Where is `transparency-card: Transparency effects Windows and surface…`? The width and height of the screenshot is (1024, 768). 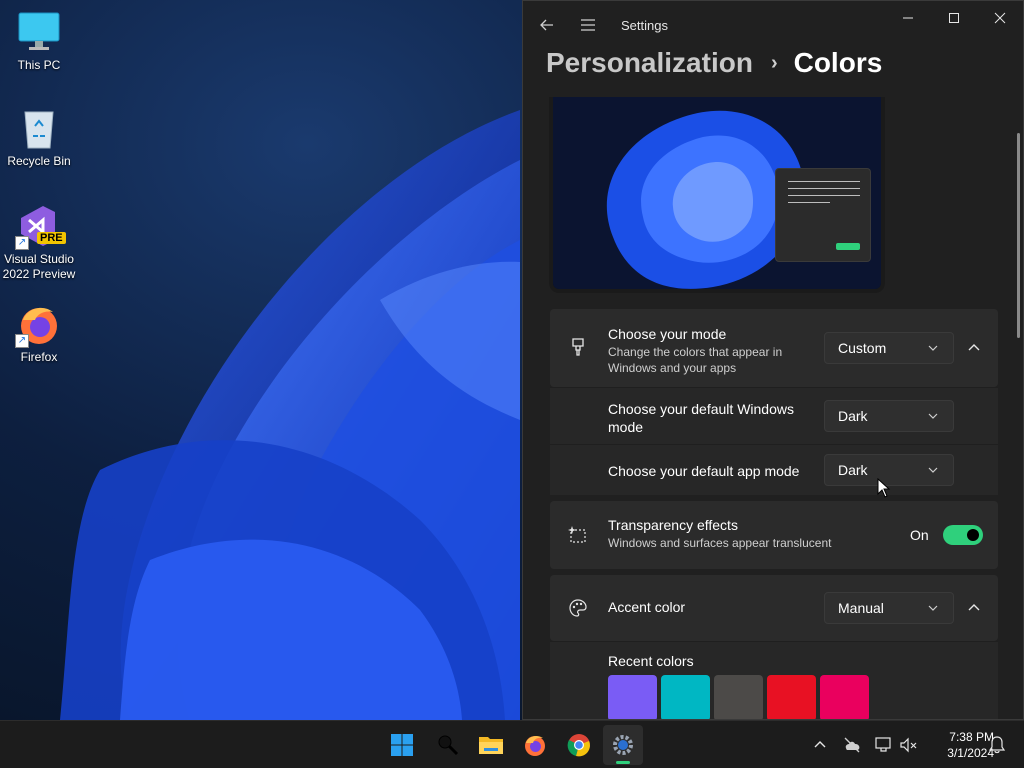 transparency-card: Transparency effects Windows and surface… is located at coordinates (774, 535).